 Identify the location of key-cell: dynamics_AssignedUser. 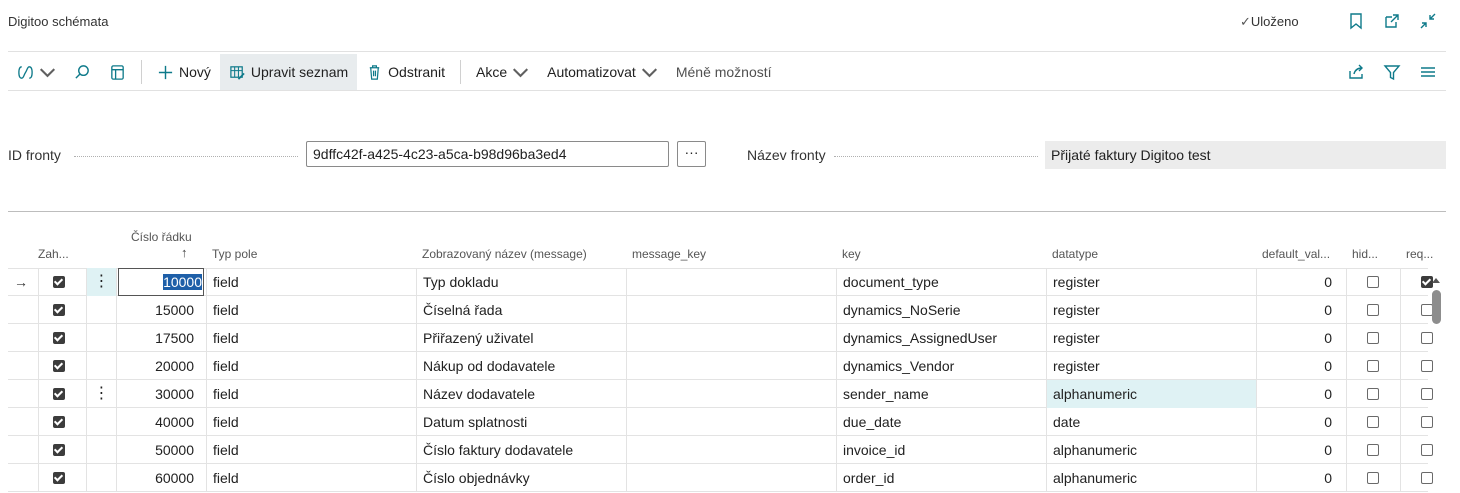
(943, 338).